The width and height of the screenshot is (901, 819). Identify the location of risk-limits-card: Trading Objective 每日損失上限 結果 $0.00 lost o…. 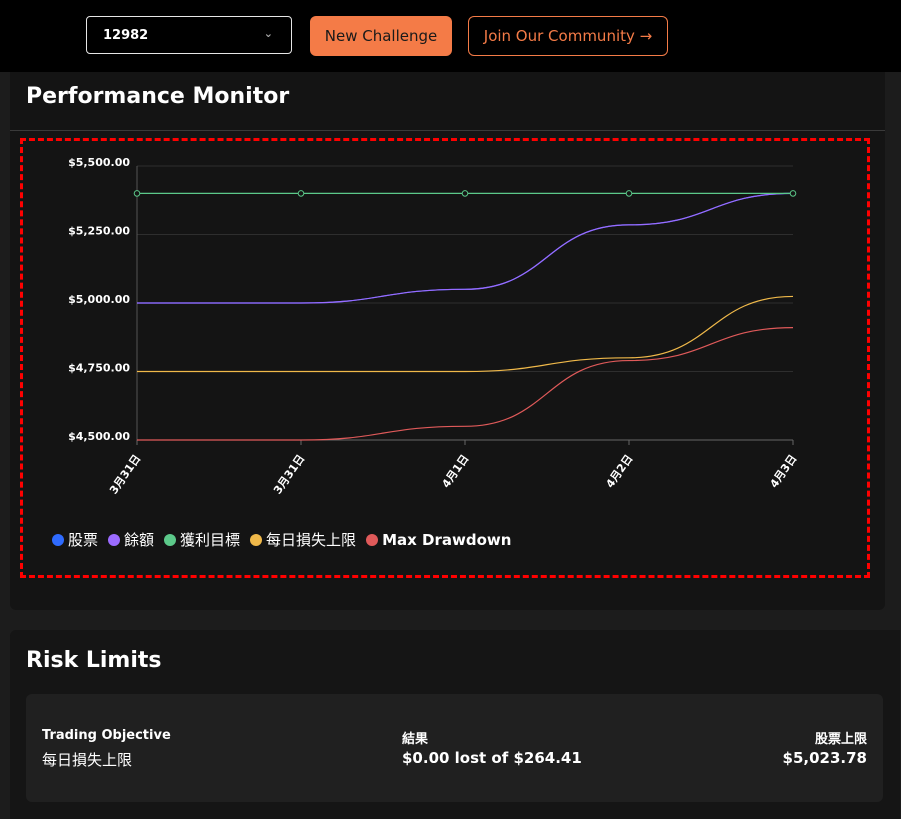
(454, 748).